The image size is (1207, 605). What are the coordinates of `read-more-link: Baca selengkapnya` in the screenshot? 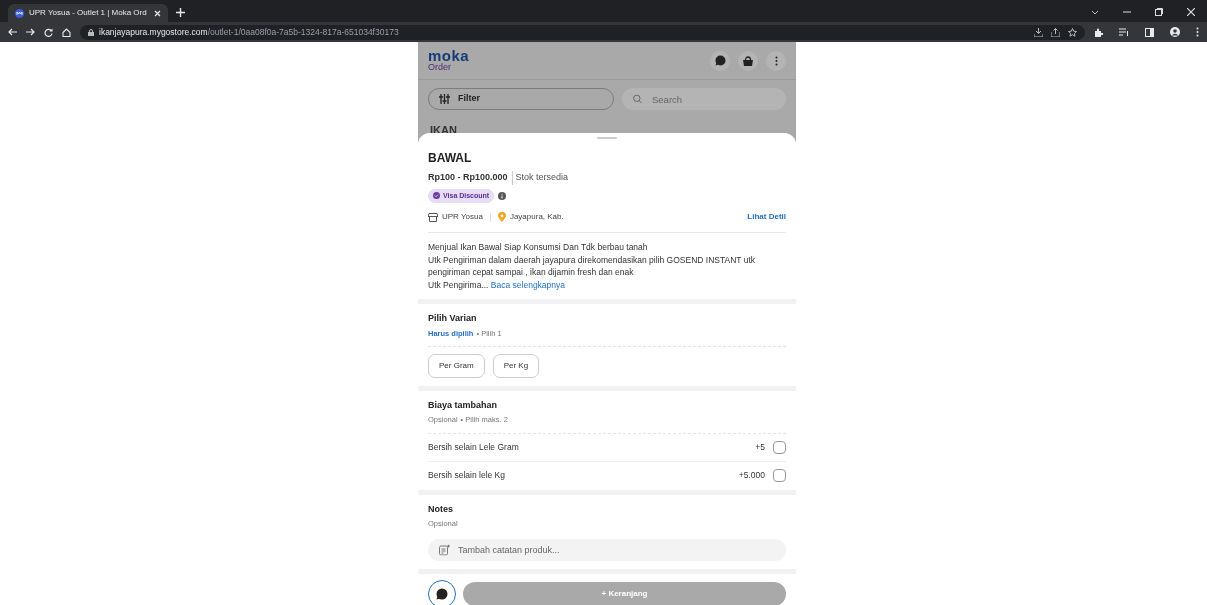 It's located at (528, 284).